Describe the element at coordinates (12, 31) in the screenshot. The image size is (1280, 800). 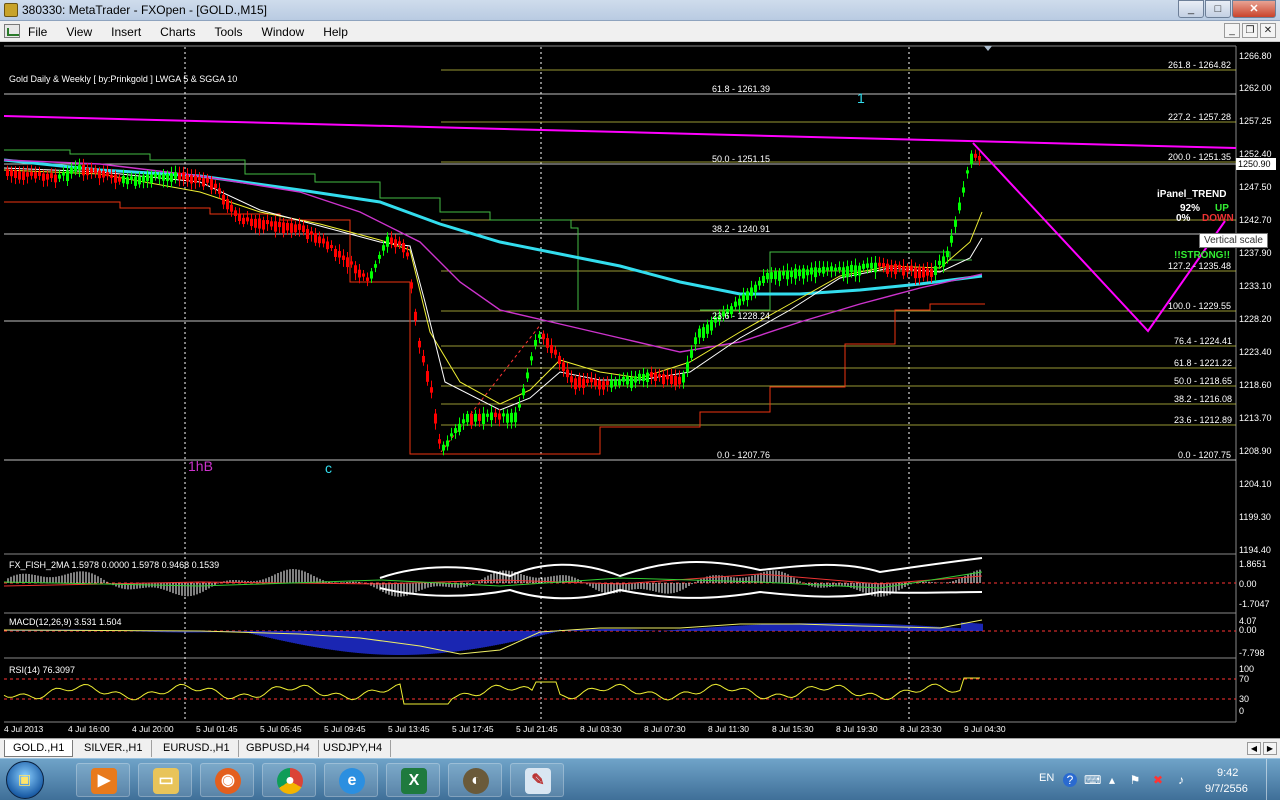
I see `chart-document-icon` at that location.